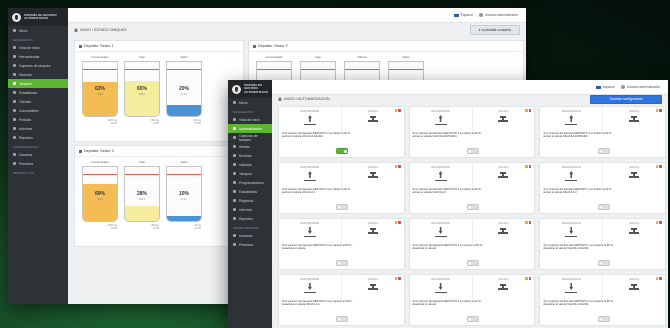 The width and height of the screenshot is (670, 328). I want to click on rule-action: activar el valvula VALVULA 1, so click(299, 193).